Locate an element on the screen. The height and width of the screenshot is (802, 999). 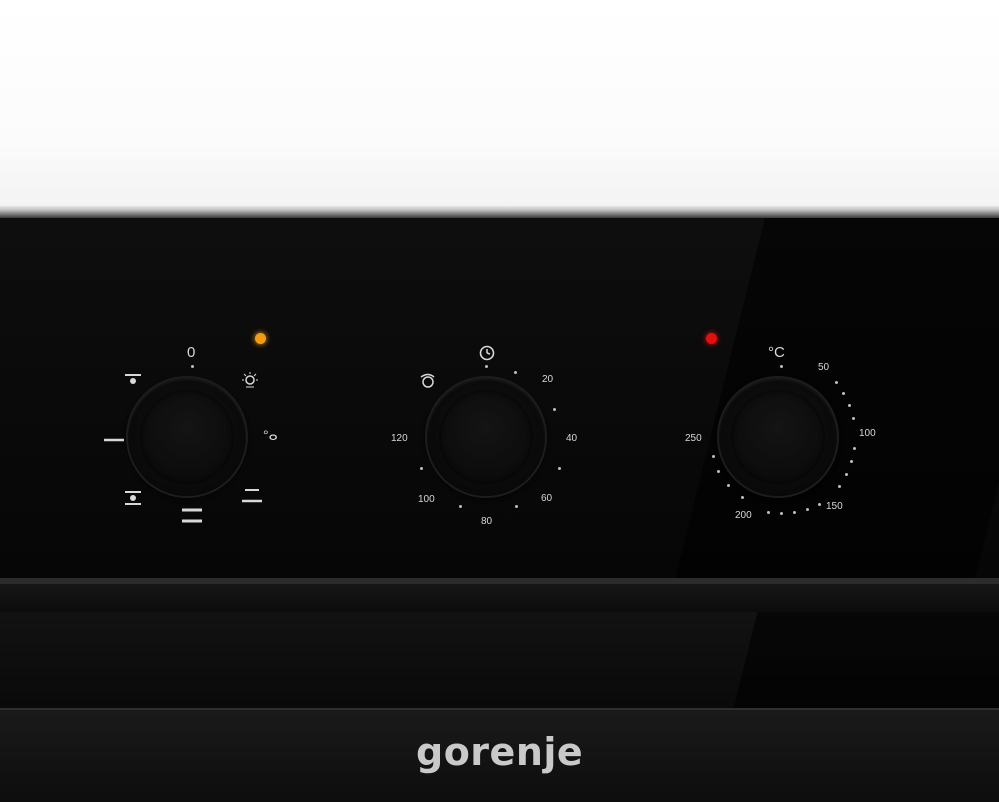
timer-knob is located at coordinates (486, 437).